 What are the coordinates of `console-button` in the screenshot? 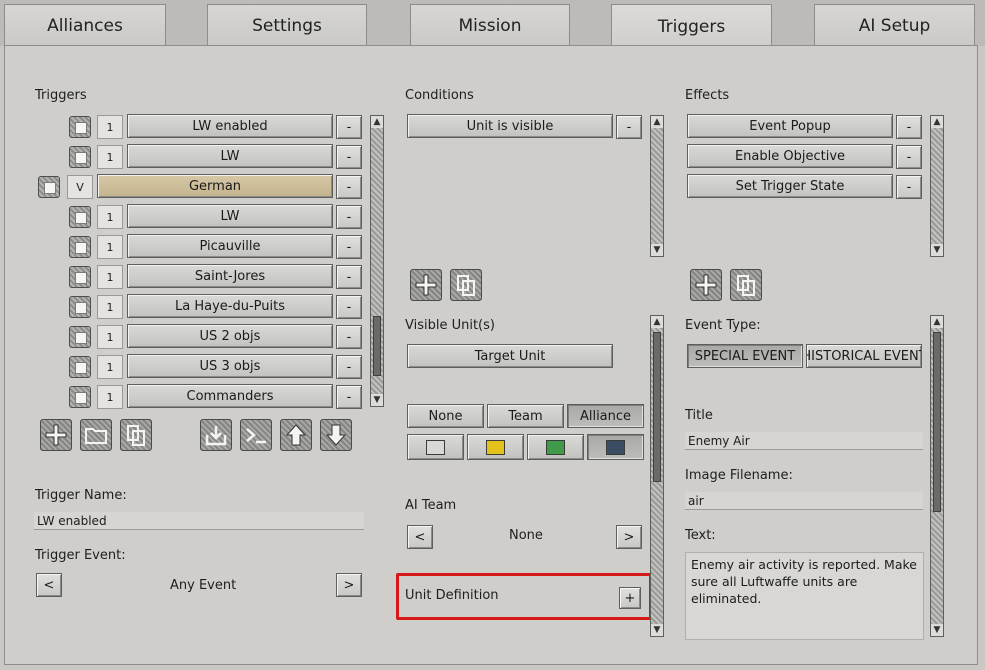 It's located at (256, 435).